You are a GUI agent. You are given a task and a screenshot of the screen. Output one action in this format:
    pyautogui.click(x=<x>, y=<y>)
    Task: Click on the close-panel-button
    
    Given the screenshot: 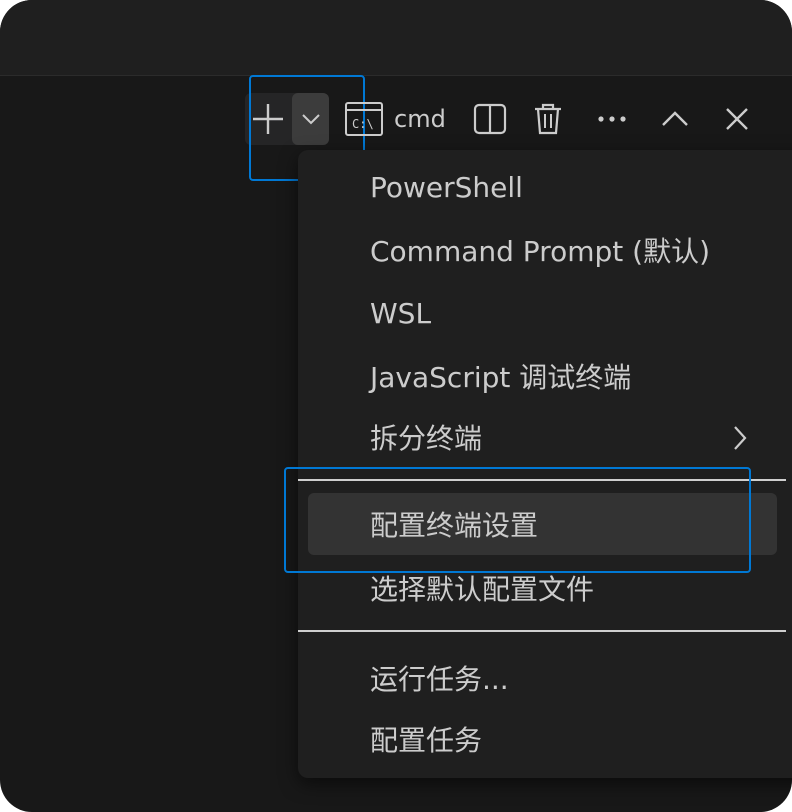 What is the action you would take?
    pyautogui.click(x=737, y=119)
    